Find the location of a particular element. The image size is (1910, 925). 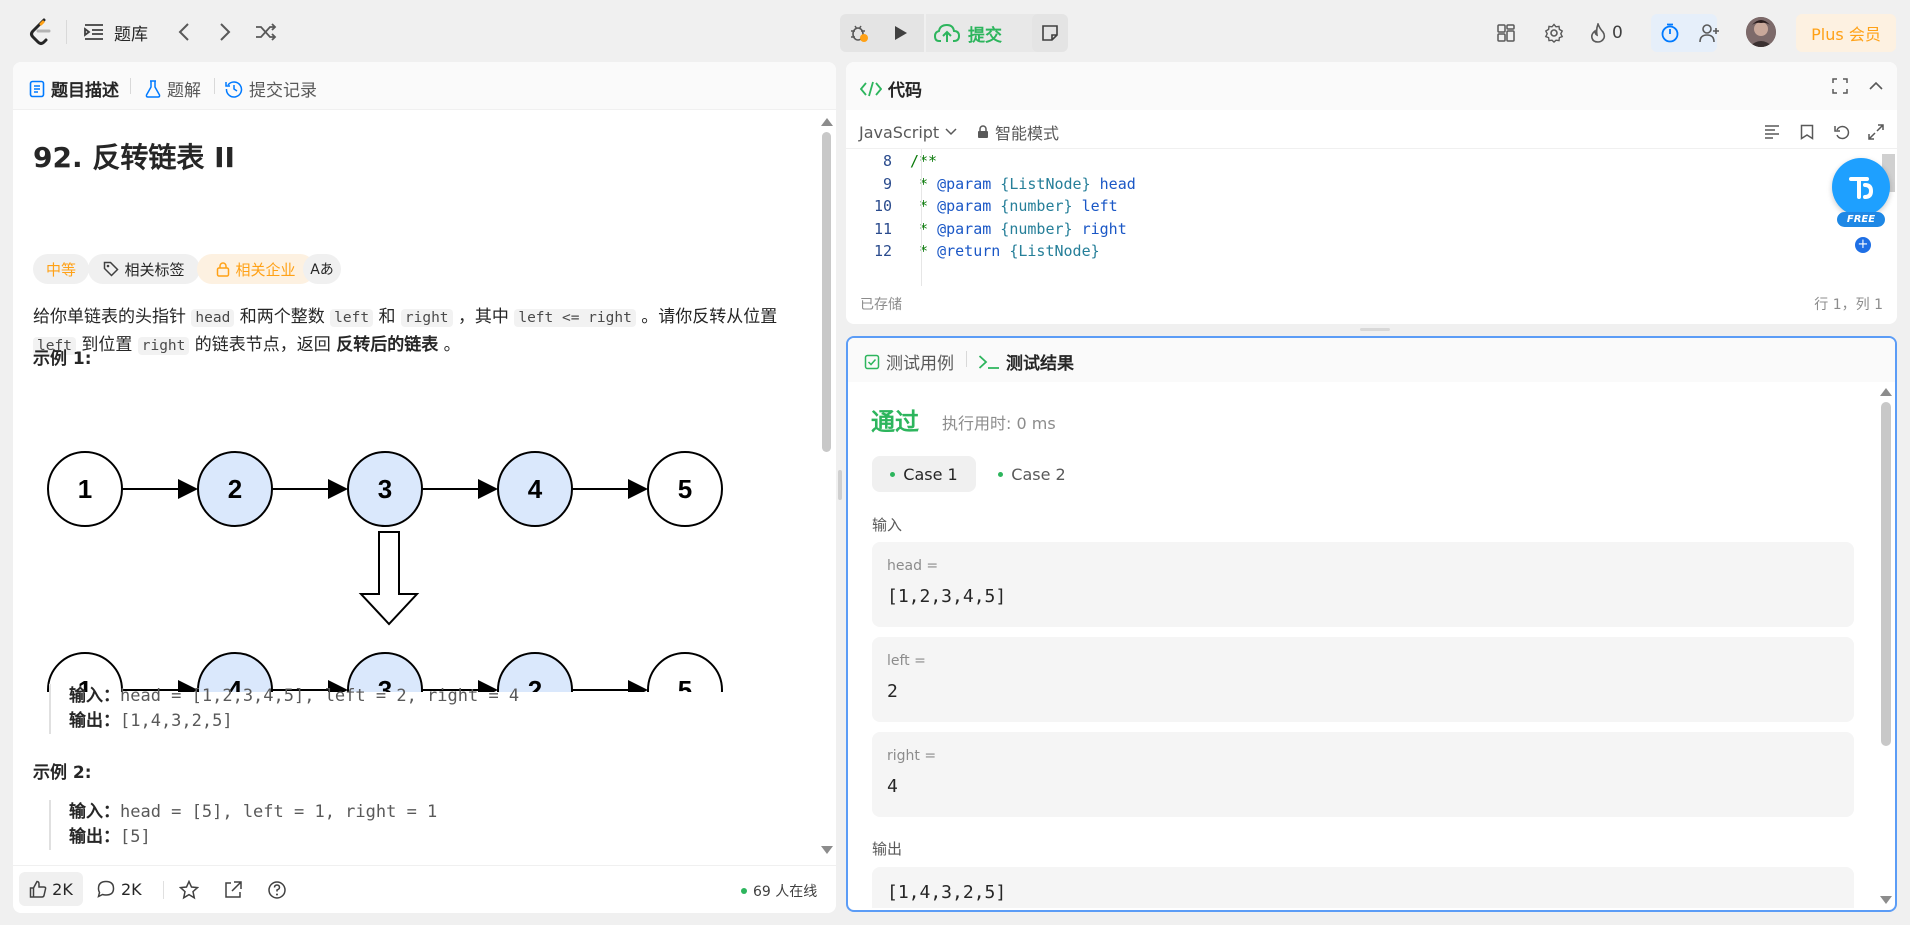

chevron-left-icon is located at coordinates (184, 32).